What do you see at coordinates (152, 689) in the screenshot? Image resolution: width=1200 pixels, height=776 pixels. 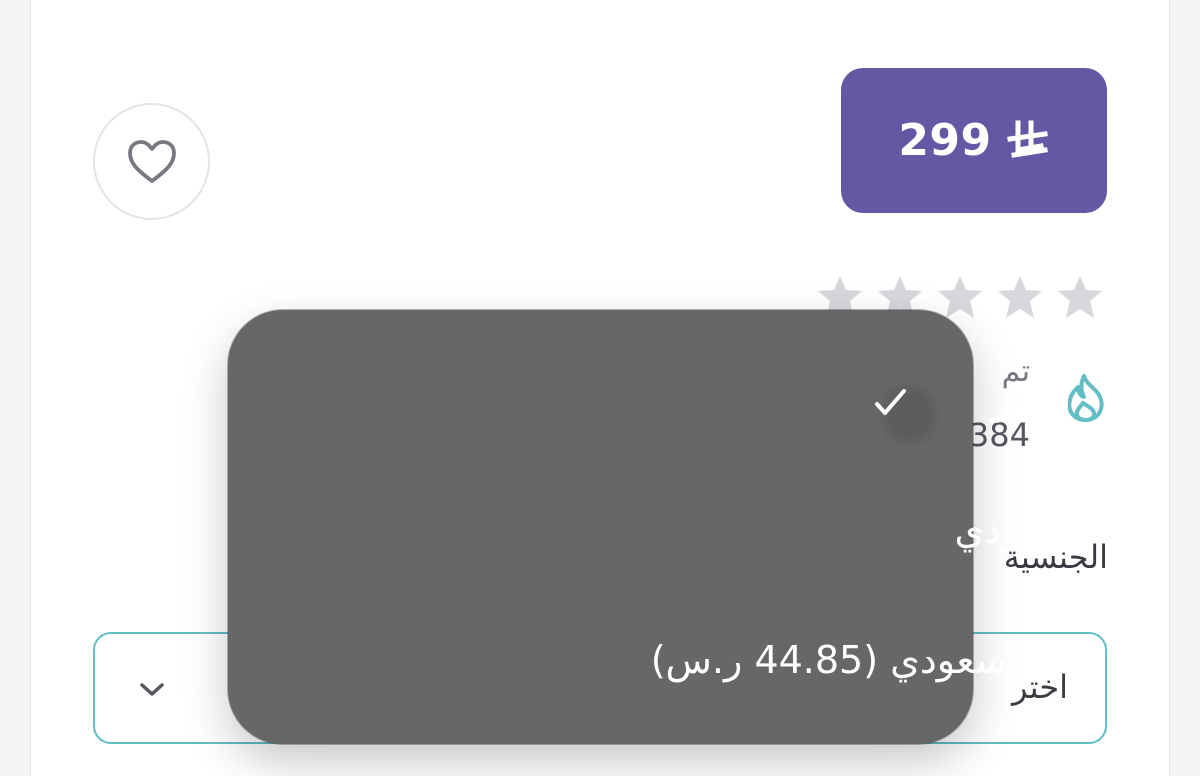 I see `chevron-down-icon` at bounding box center [152, 689].